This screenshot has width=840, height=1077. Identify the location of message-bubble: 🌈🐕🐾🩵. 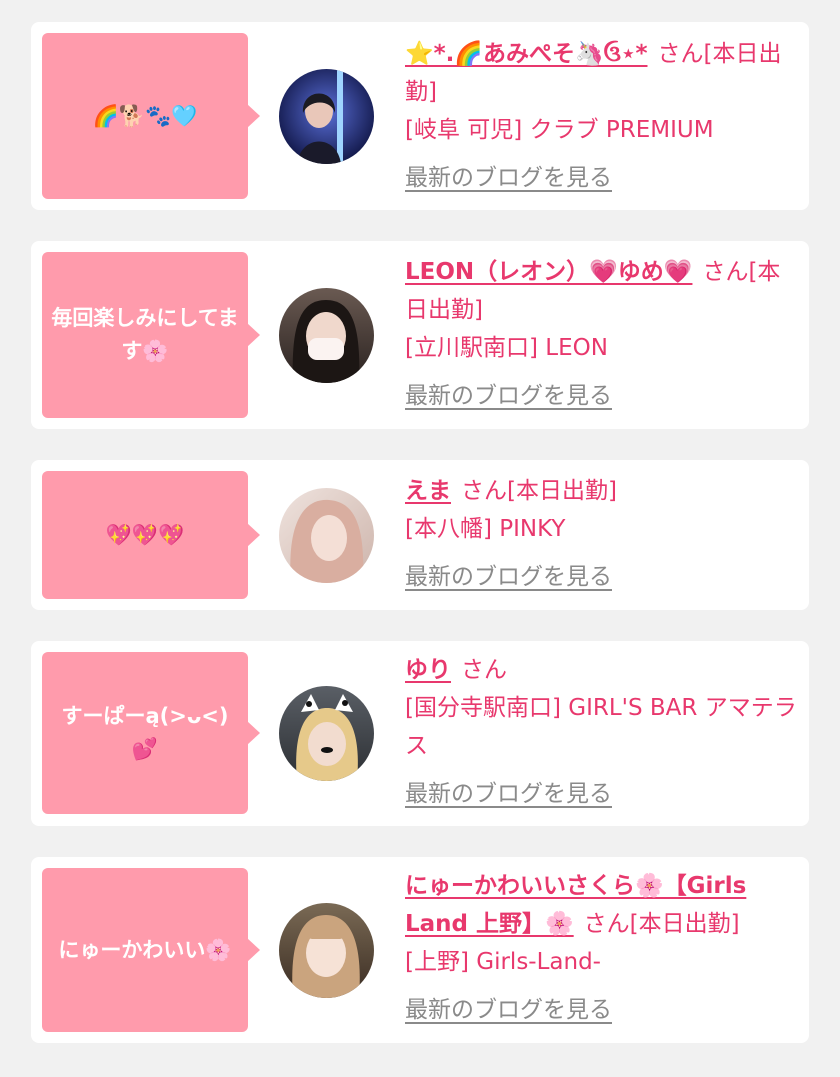
(151, 116).